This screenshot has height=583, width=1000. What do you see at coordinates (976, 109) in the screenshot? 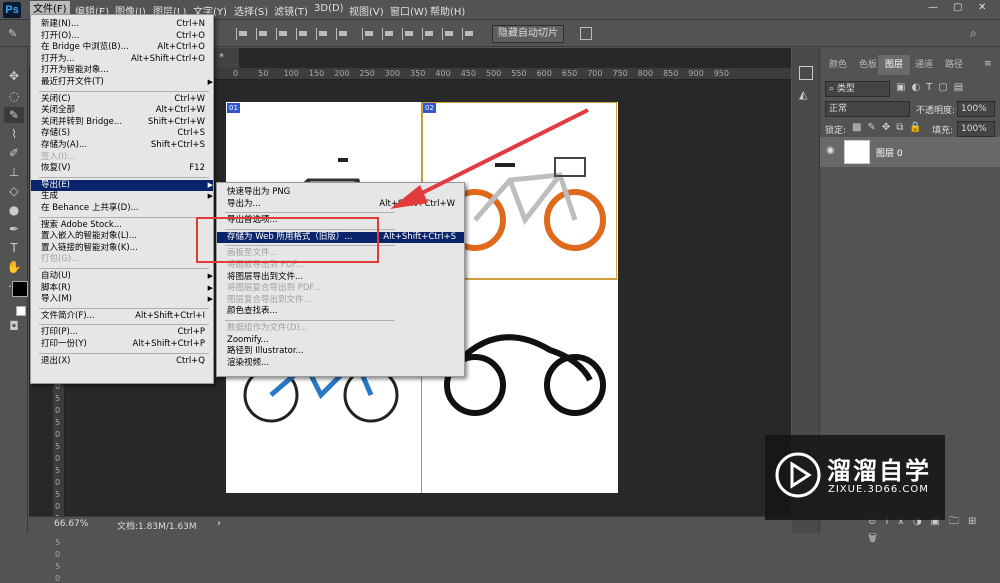
I see `opacity-field: 100%` at bounding box center [976, 109].